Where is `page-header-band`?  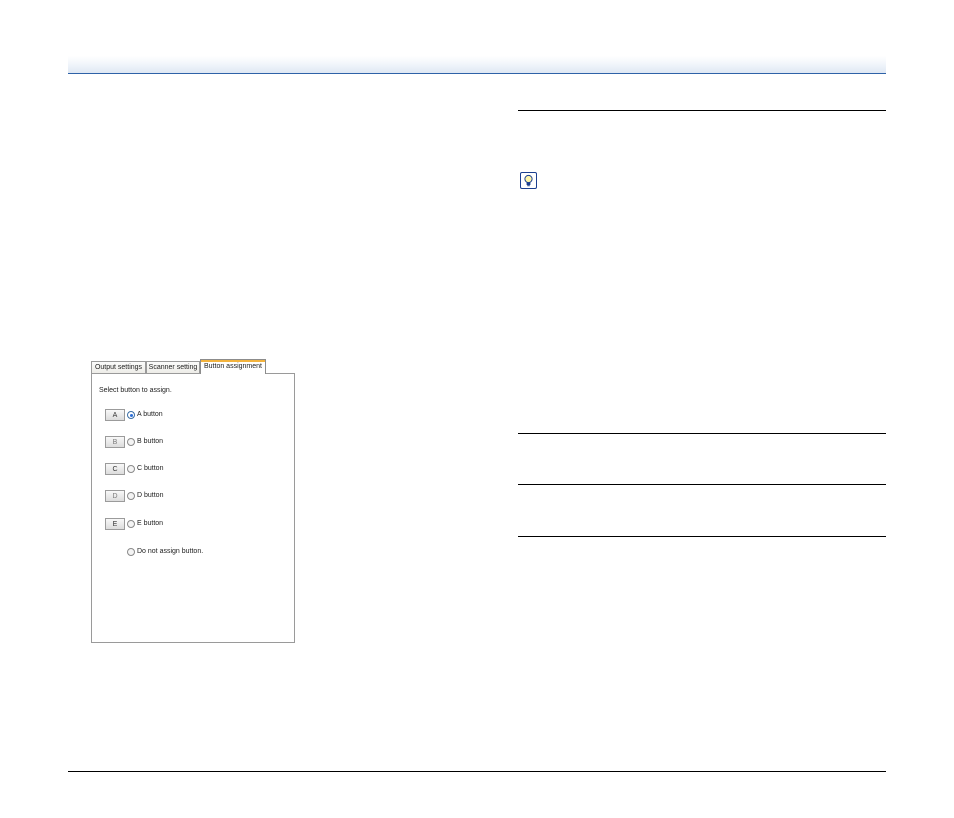 page-header-band is located at coordinates (477, 65).